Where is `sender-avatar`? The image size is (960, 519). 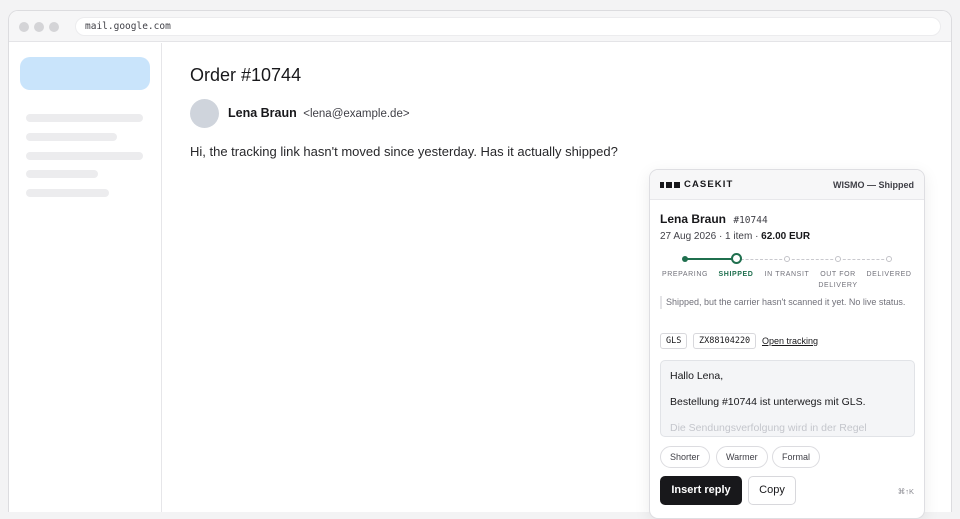 sender-avatar is located at coordinates (204, 113).